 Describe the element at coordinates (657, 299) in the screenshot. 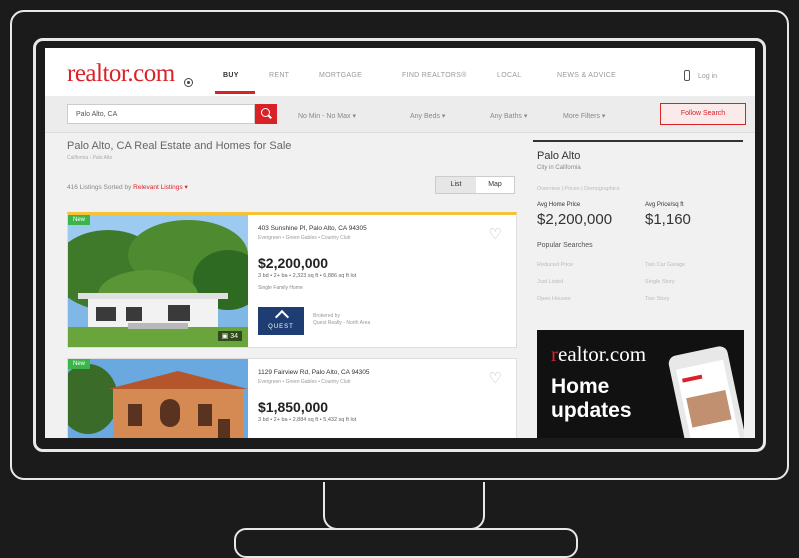

I see `popular-search-link: Two Story` at that location.